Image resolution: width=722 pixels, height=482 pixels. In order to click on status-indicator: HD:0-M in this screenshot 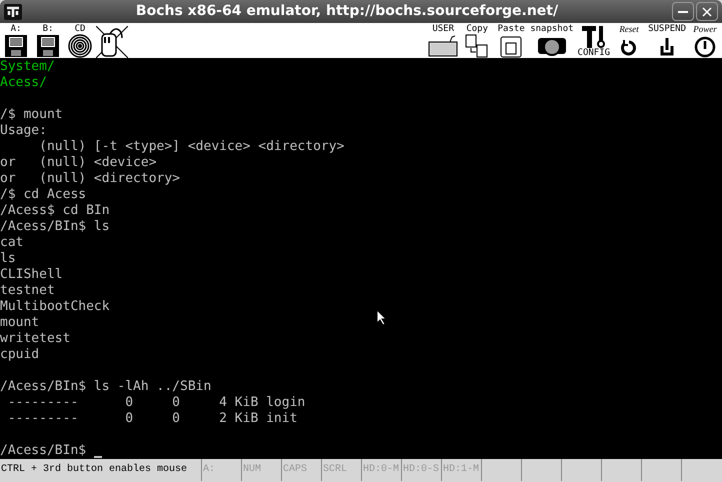, I will do `click(382, 470)`.